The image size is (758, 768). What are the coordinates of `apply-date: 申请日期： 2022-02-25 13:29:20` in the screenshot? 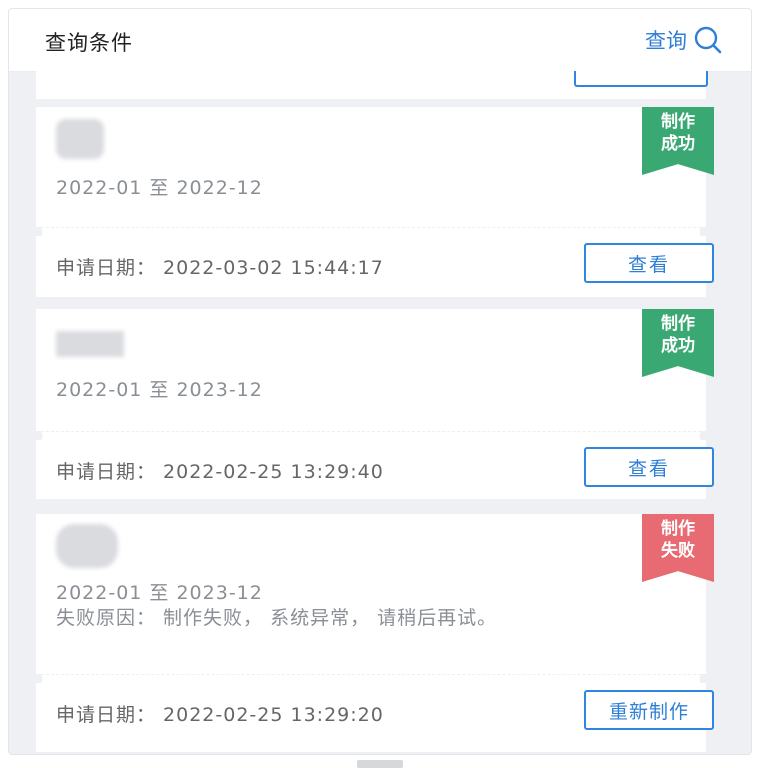 It's located at (220, 715).